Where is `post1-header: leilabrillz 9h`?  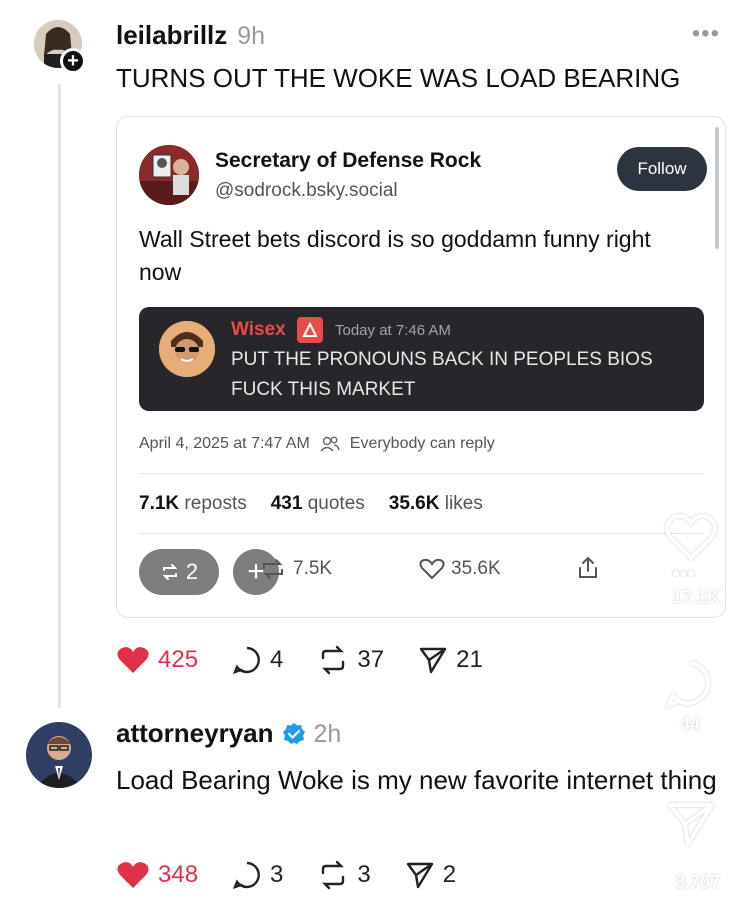 post1-header: leilabrillz 9h is located at coordinates (190, 35).